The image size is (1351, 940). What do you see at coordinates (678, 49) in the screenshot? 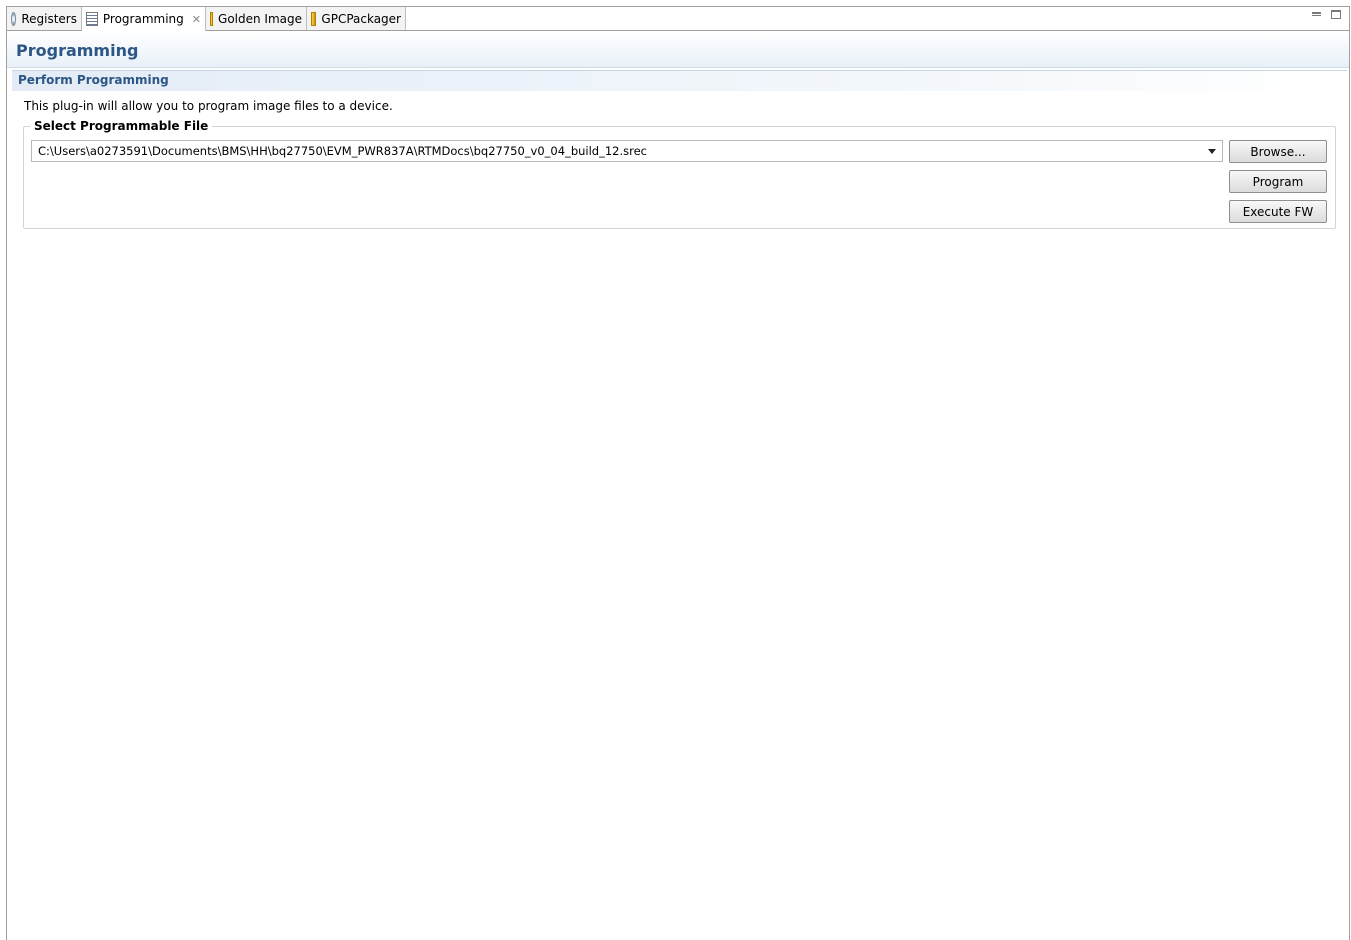
I see `form-header: Programming` at bounding box center [678, 49].